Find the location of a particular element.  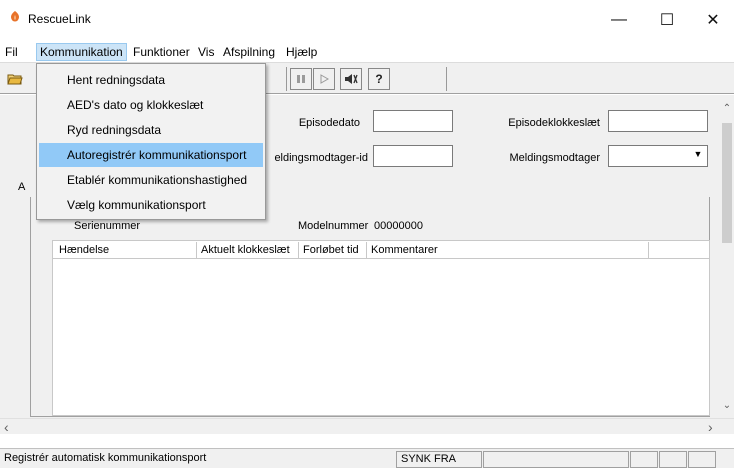

menu-hjaelp: Hjælp is located at coordinates (301, 52).